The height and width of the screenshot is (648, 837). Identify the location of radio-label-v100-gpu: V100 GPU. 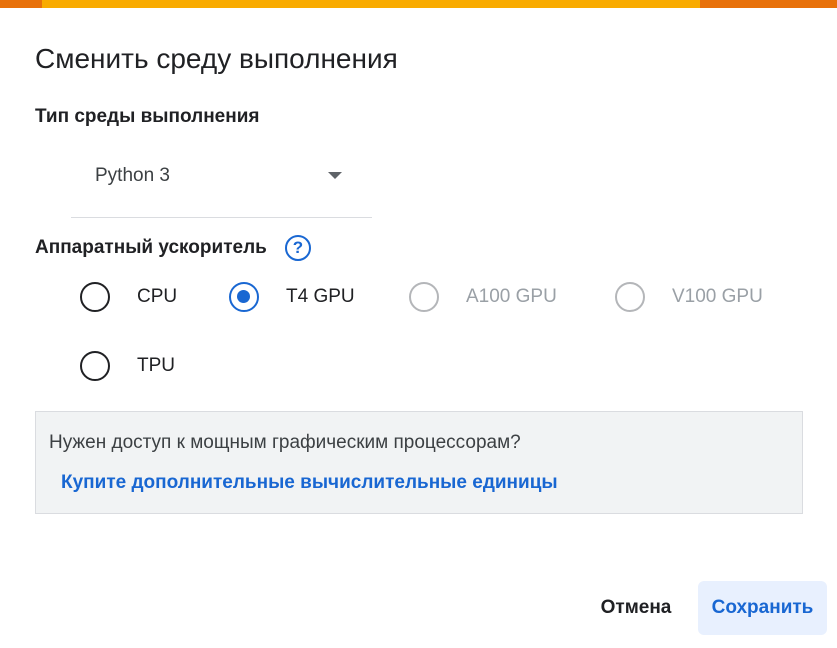
(717, 296).